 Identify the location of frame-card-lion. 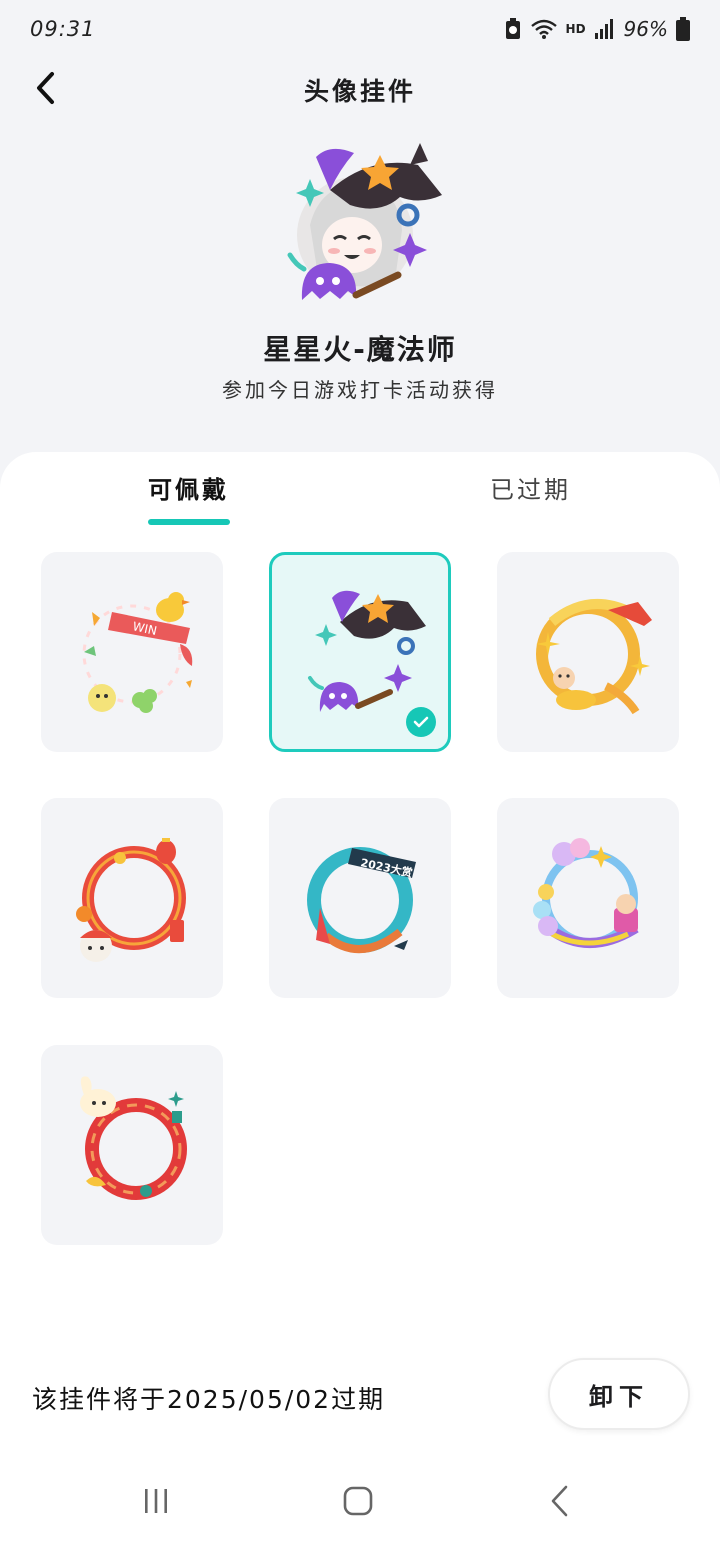
(132, 898).